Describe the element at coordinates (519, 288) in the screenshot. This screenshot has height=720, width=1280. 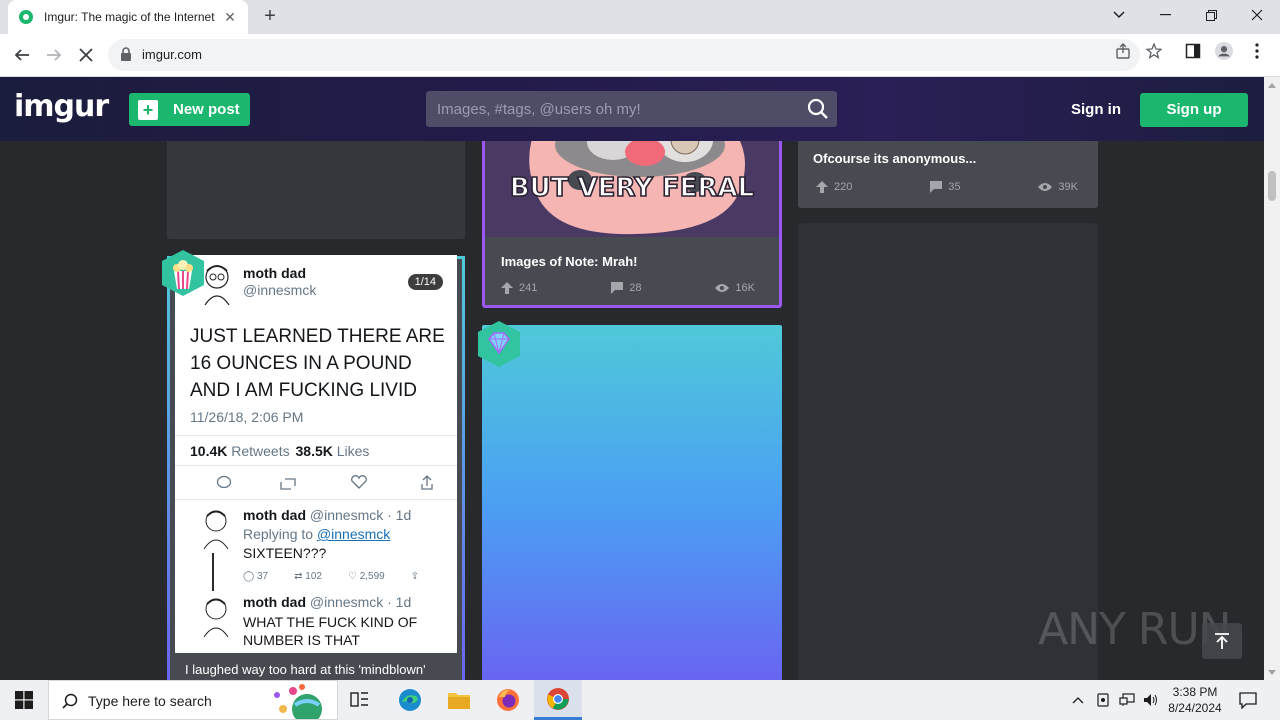
I see `upvote-stat: 241` at that location.